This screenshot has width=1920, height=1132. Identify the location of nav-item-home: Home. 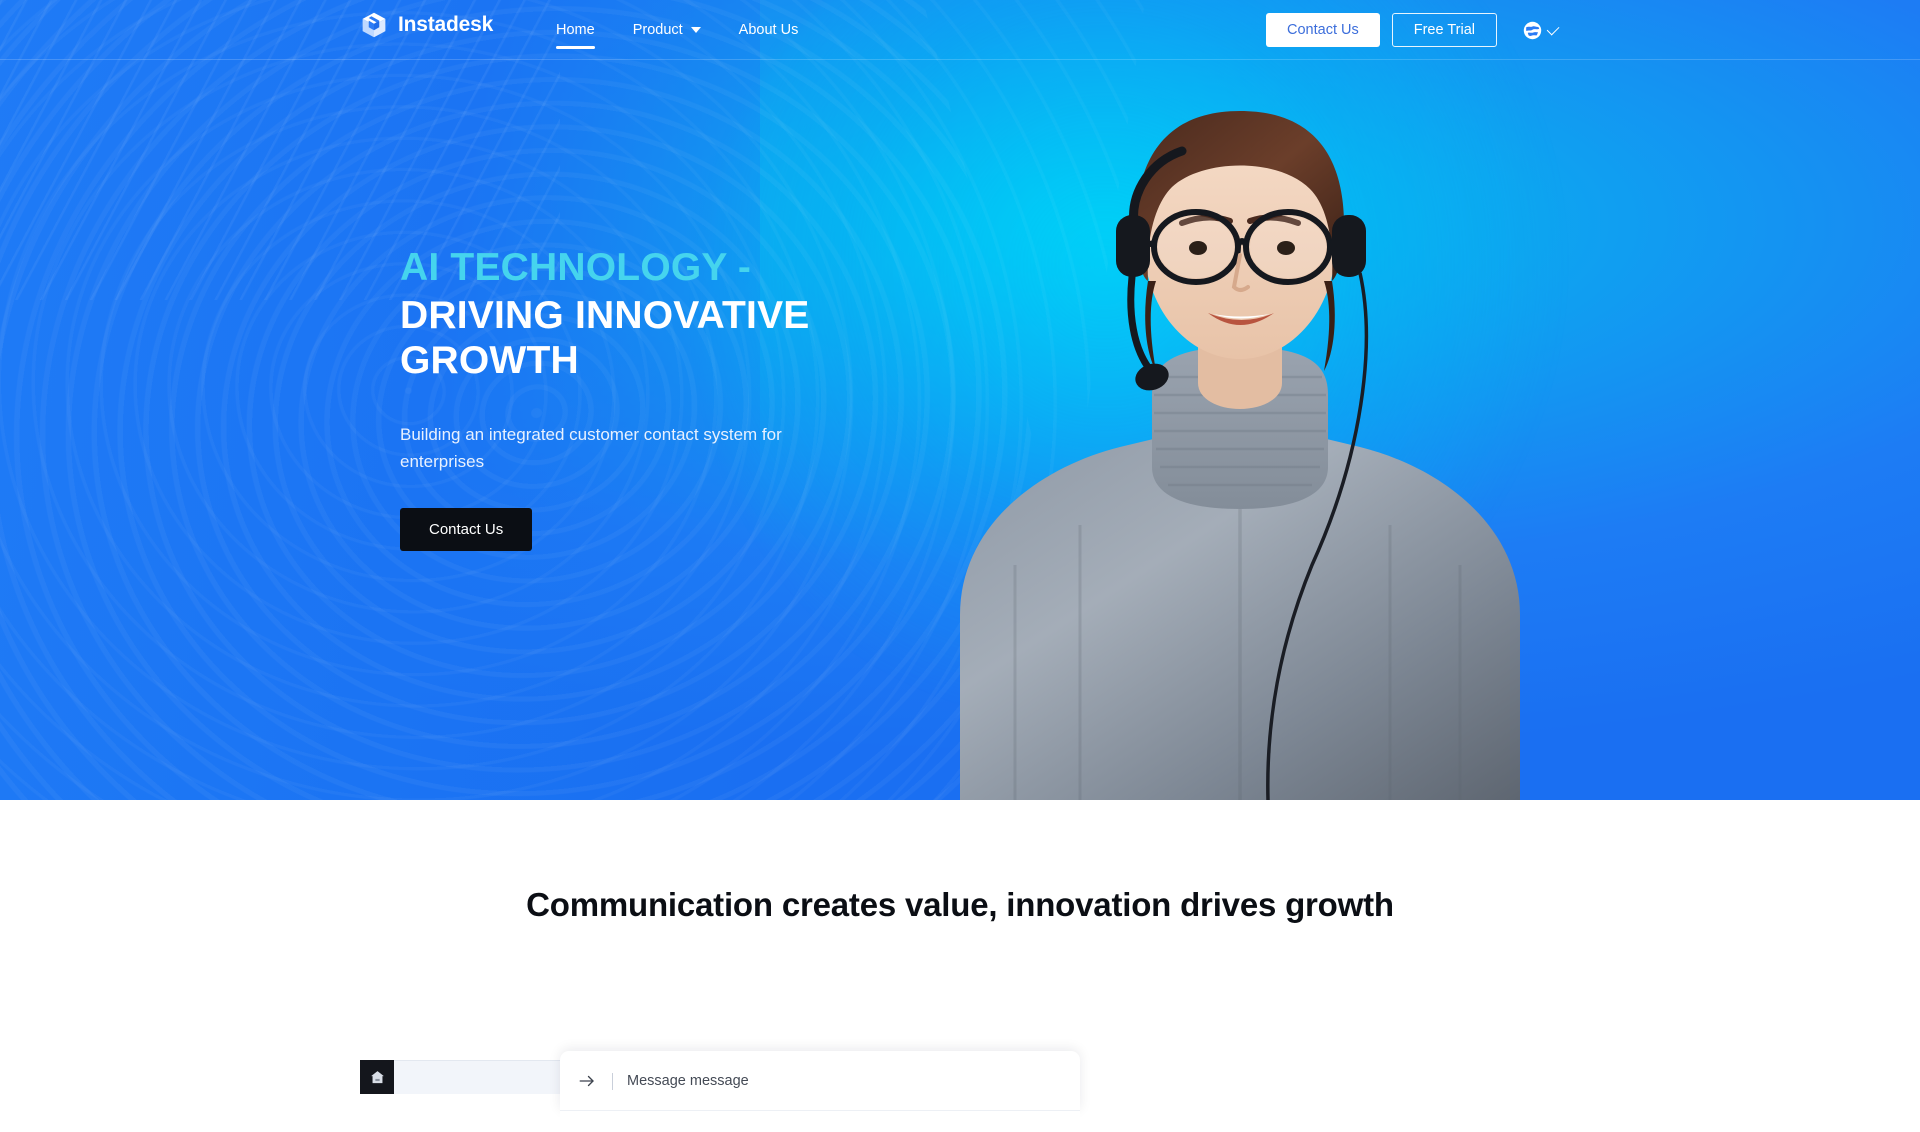
(575, 30).